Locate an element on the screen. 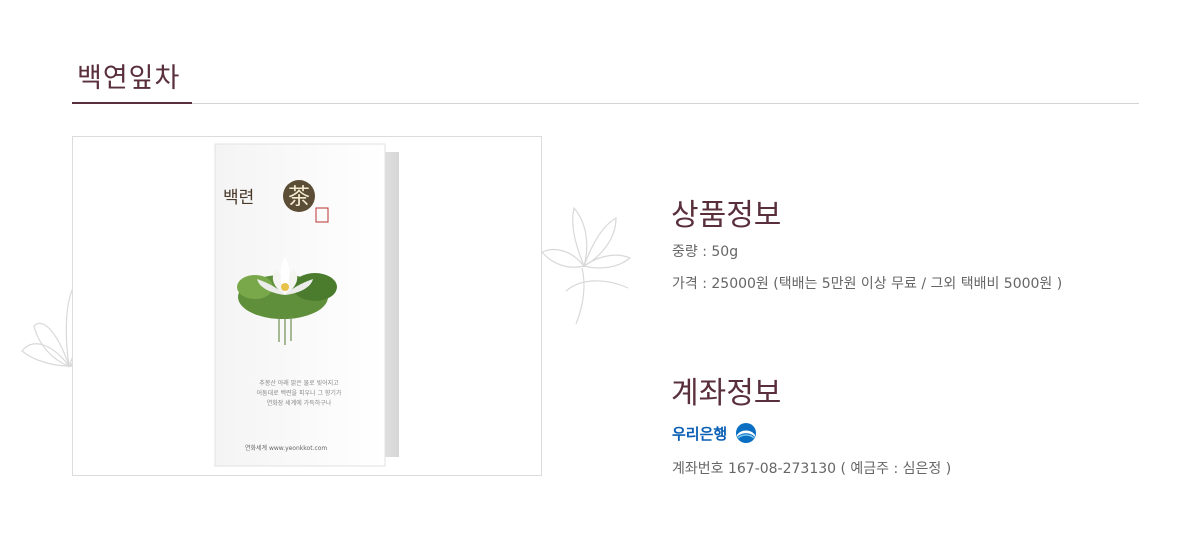 This screenshot has width=1200, height=556. title-divider is located at coordinates (605, 103).